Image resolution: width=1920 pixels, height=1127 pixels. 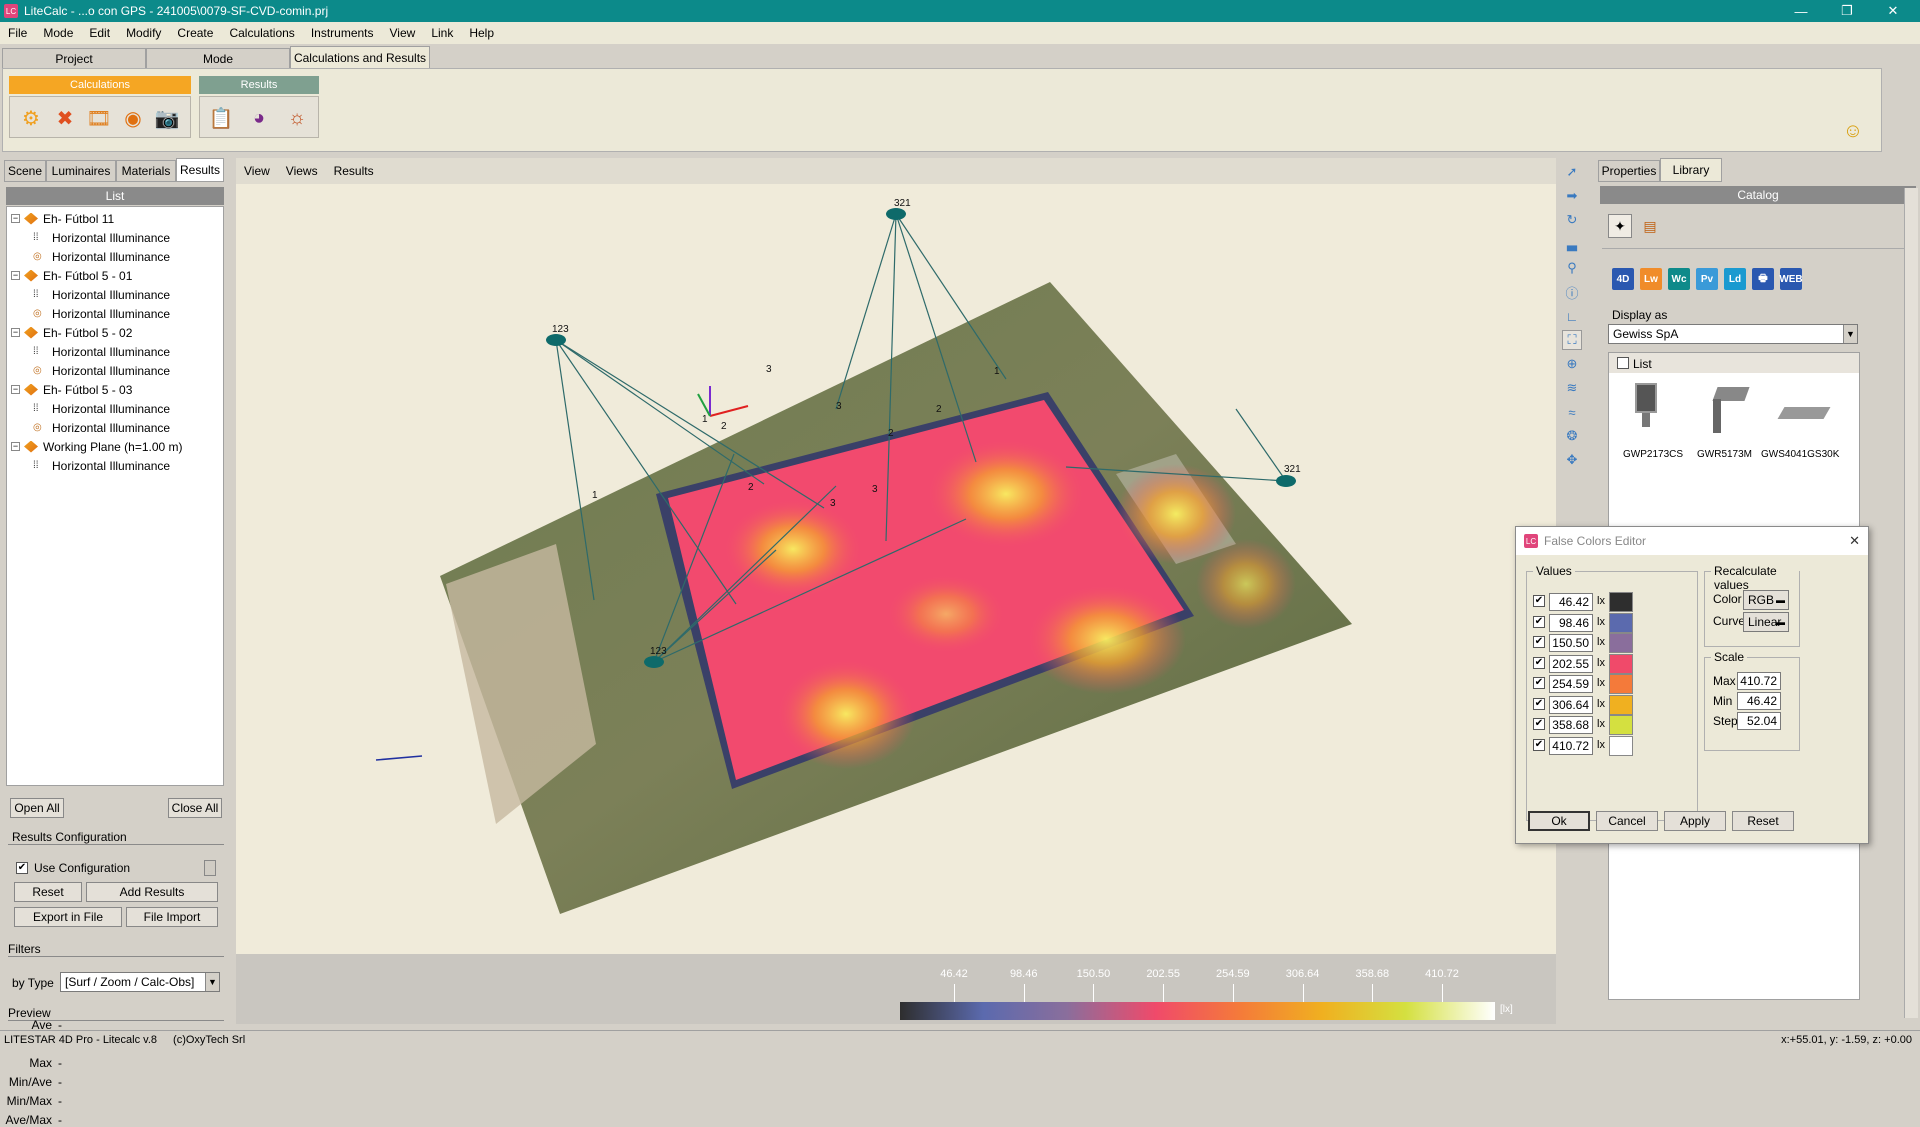 I want to click on manufacturer-logo-icon: Pv, so click(x=1707, y=279).